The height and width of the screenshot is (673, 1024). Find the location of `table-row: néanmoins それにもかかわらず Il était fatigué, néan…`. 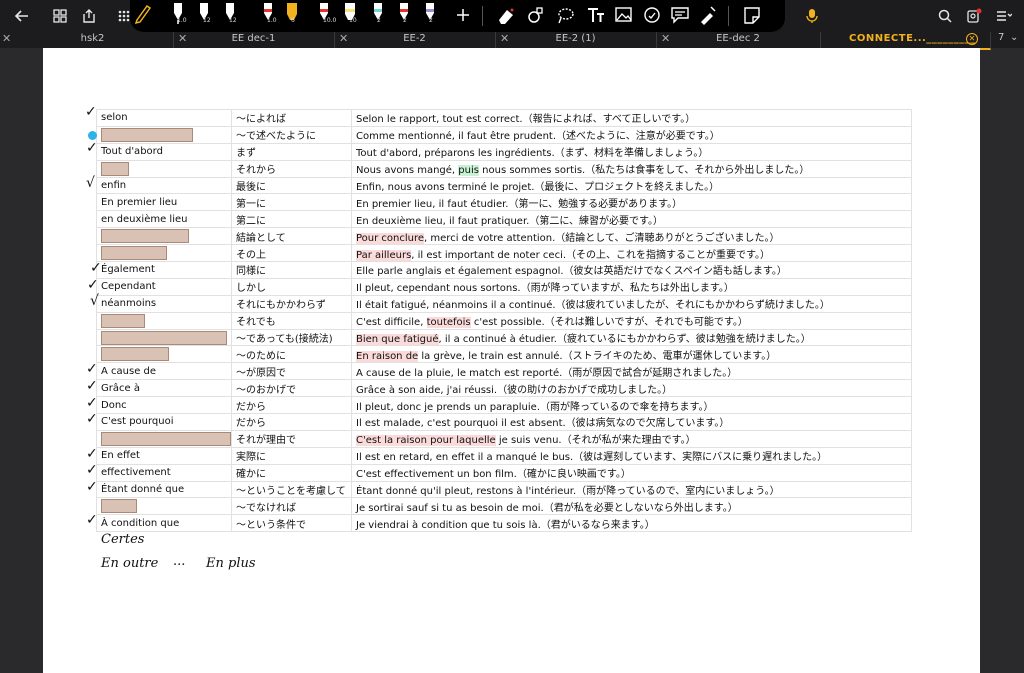

table-row: néanmoins それにもかかわらず Il était fatigué, néan… is located at coordinates (504, 303).